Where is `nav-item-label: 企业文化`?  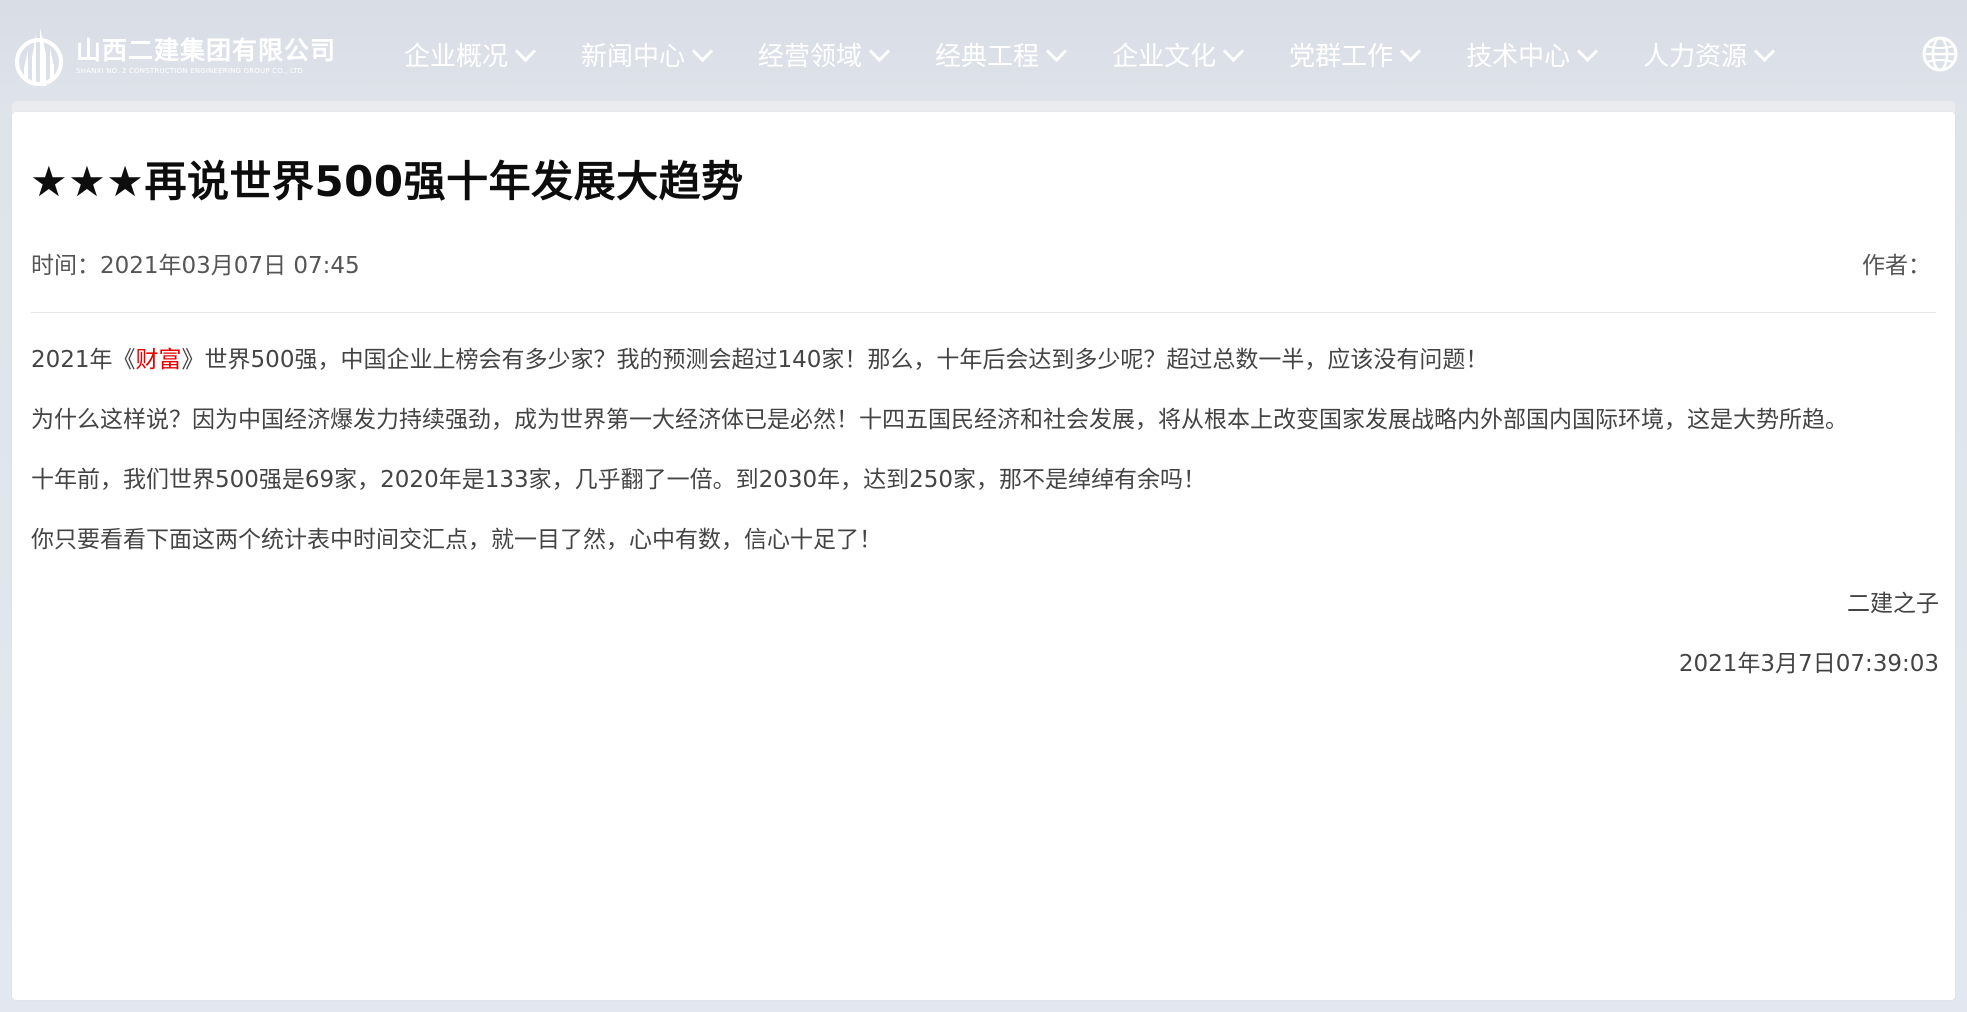 nav-item-label: 企业文化 is located at coordinates (1164, 56).